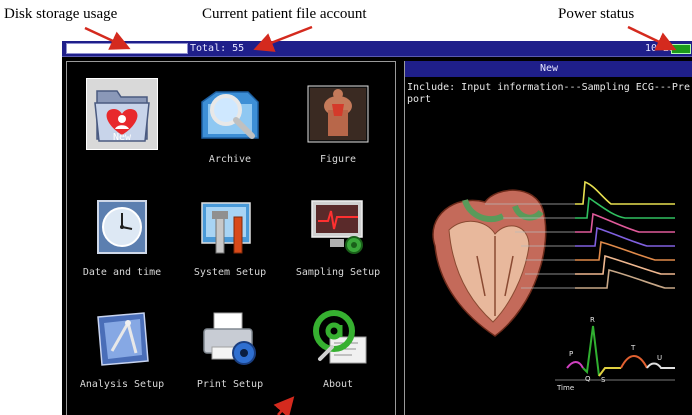 This screenshot has width=692, height=415. I want to click on menu-label-new: New, so click(122, 137).